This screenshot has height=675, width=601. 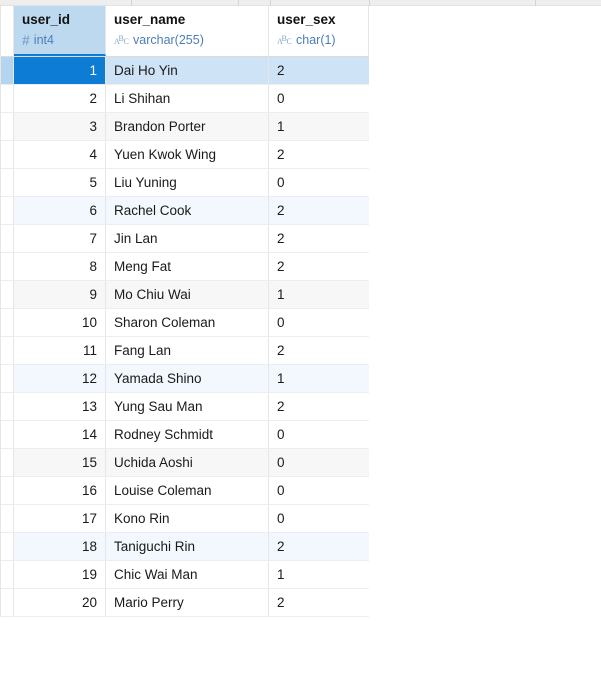 I want to click on table-row: 8 Meng Fat 2, so click(x=185, y=267).